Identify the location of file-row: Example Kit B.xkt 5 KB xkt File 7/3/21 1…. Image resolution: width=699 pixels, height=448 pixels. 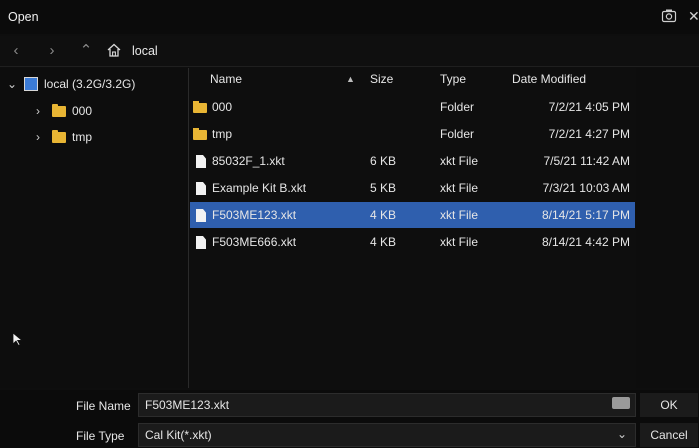
(412, 188).